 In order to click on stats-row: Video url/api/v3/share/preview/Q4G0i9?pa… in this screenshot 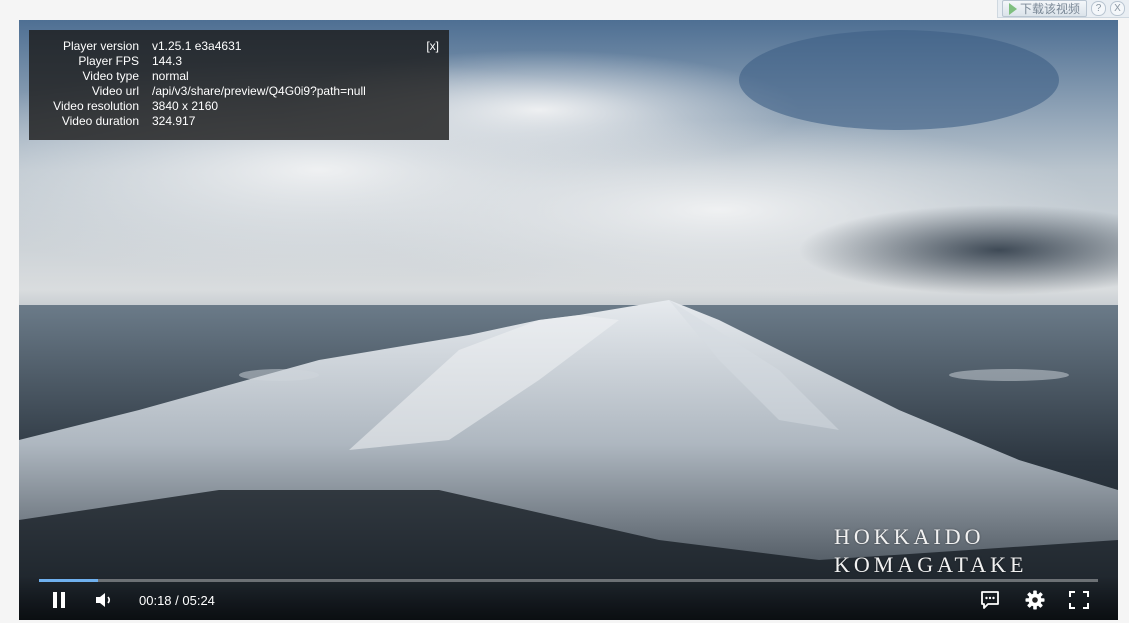, I will do `click(197, 91)`.